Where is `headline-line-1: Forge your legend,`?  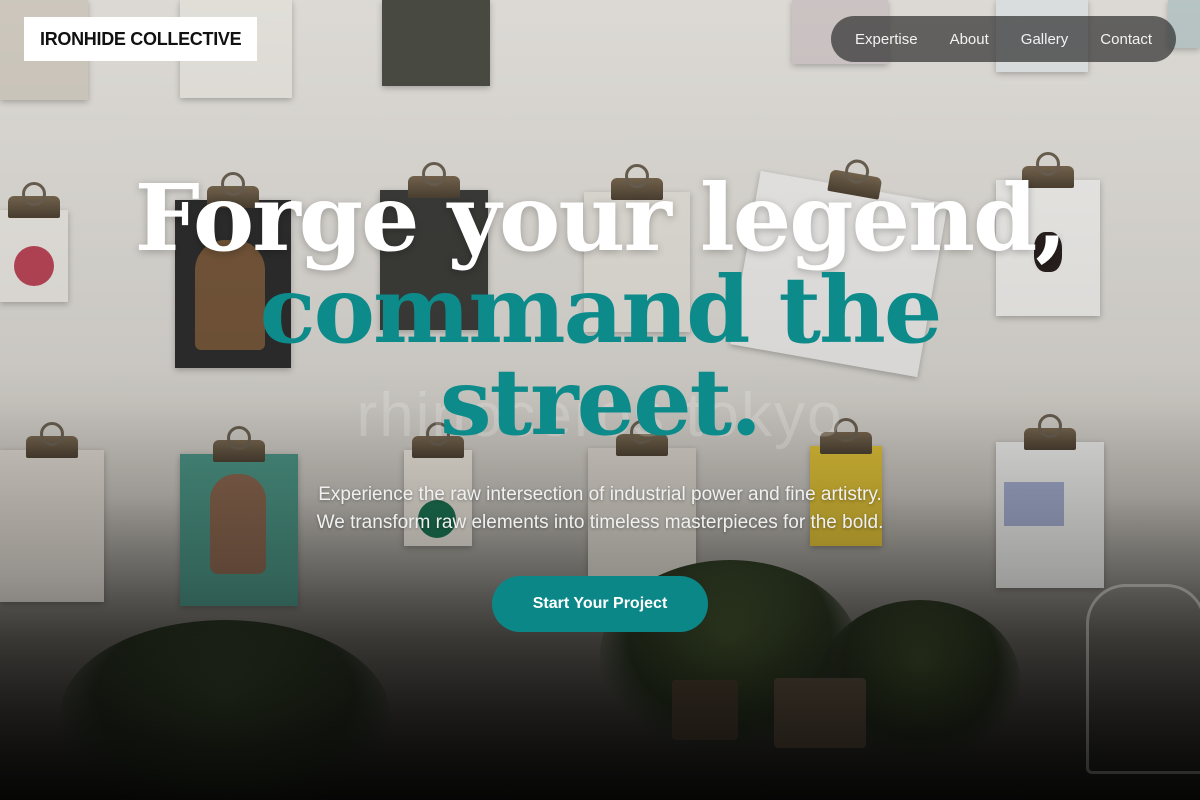
headline-line-1: Forge your legend, is located at coordinates (601, 218).